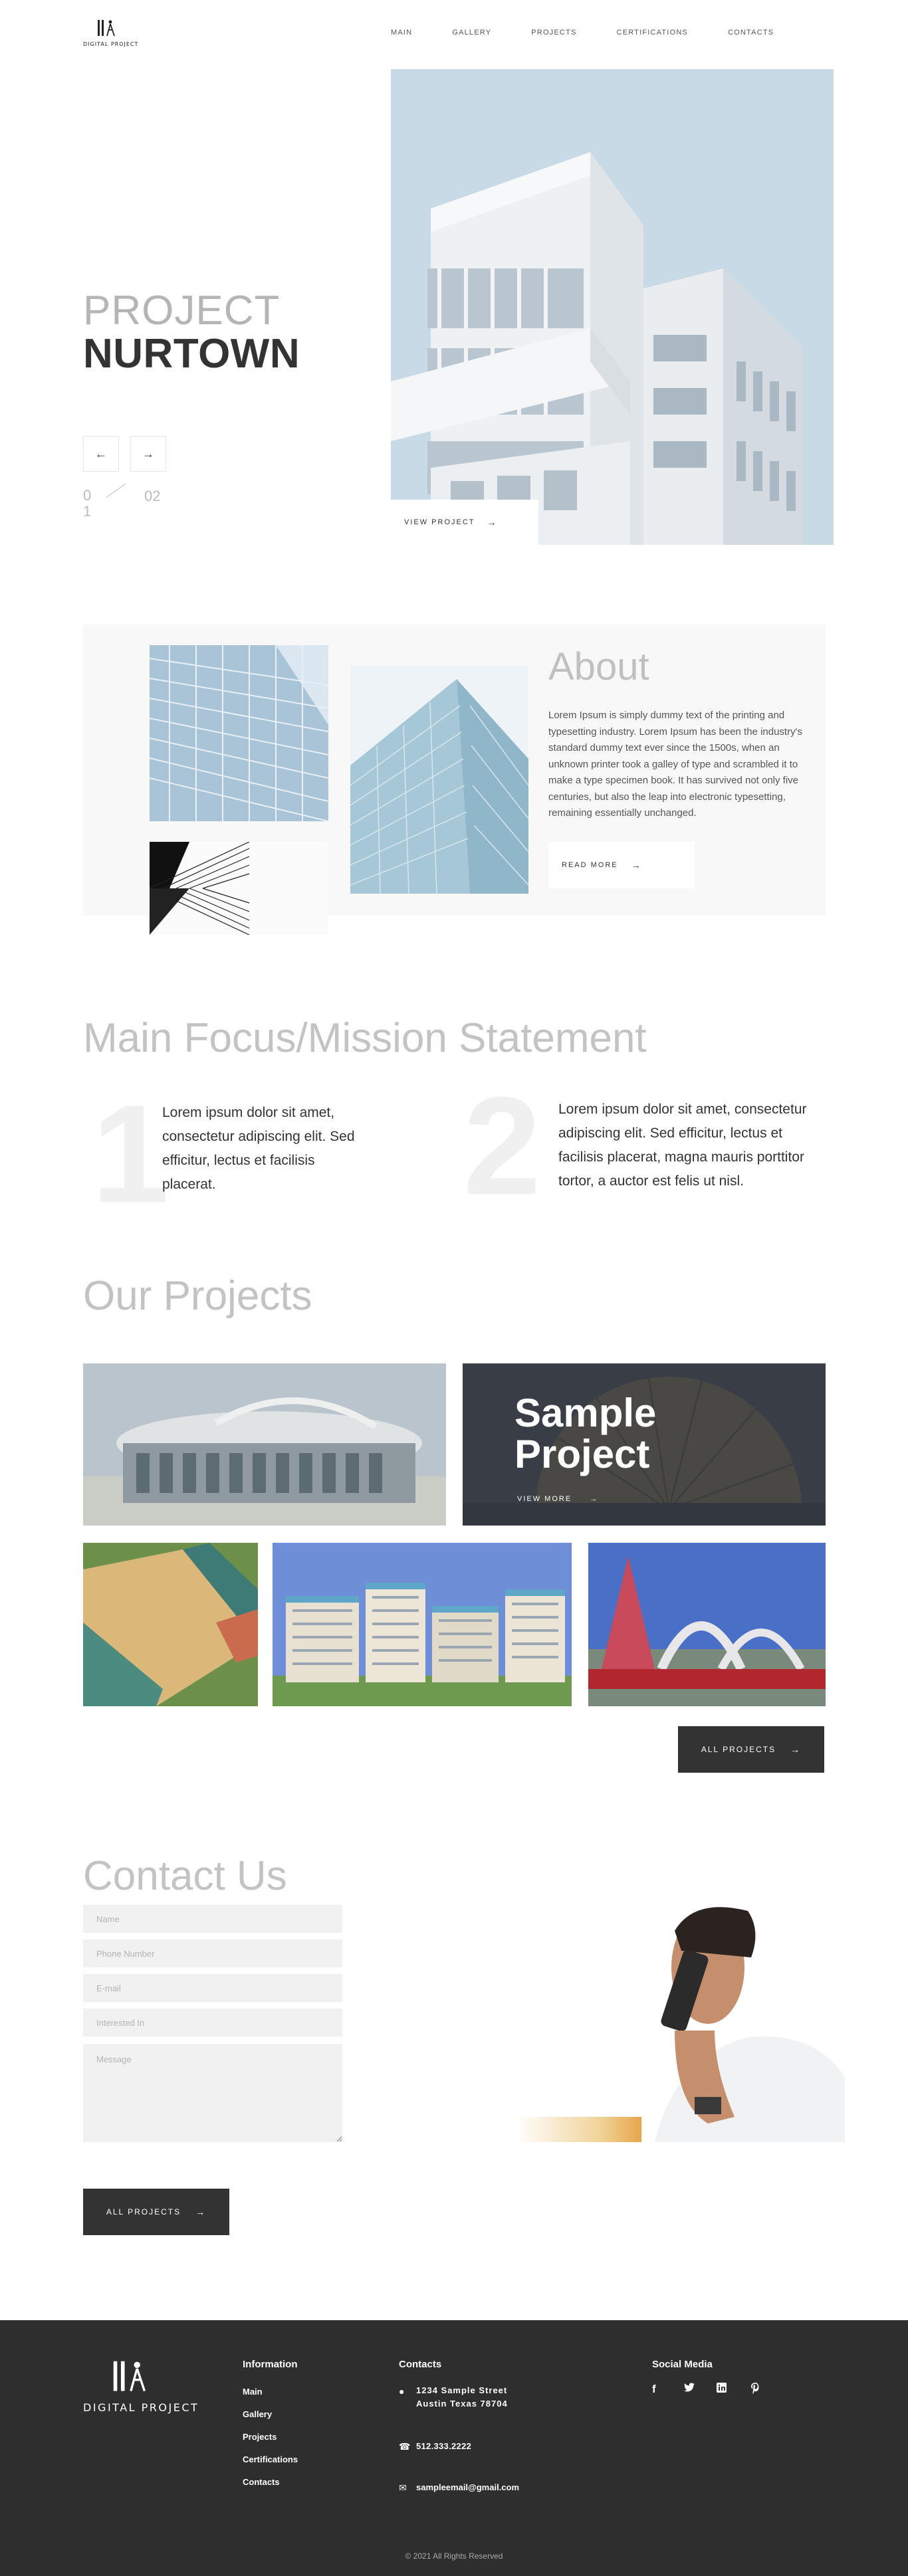 This screenshot has height=2576, width=908. Describe the element at coordinates (264, 1444) in the screenshot. I see `project-stadium-image` at that location.